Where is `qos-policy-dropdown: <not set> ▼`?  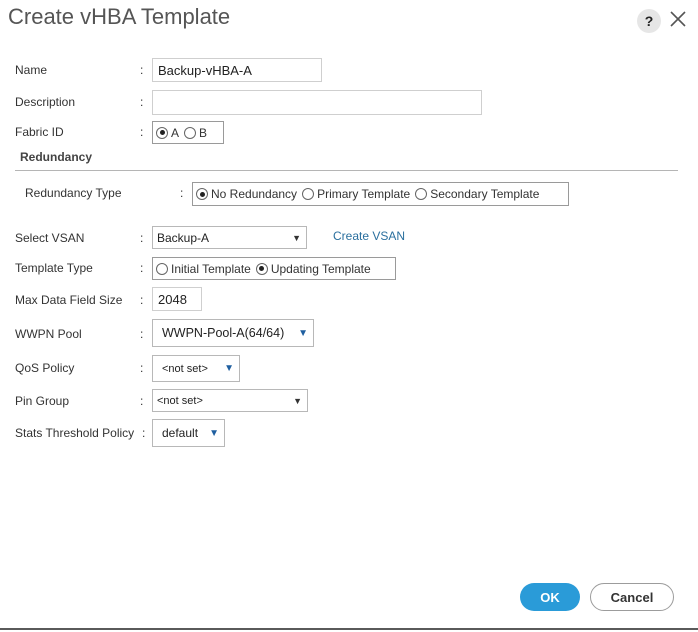 qos-policy-dropdown: <not set> ▼ is located at coordinates (196, 368).